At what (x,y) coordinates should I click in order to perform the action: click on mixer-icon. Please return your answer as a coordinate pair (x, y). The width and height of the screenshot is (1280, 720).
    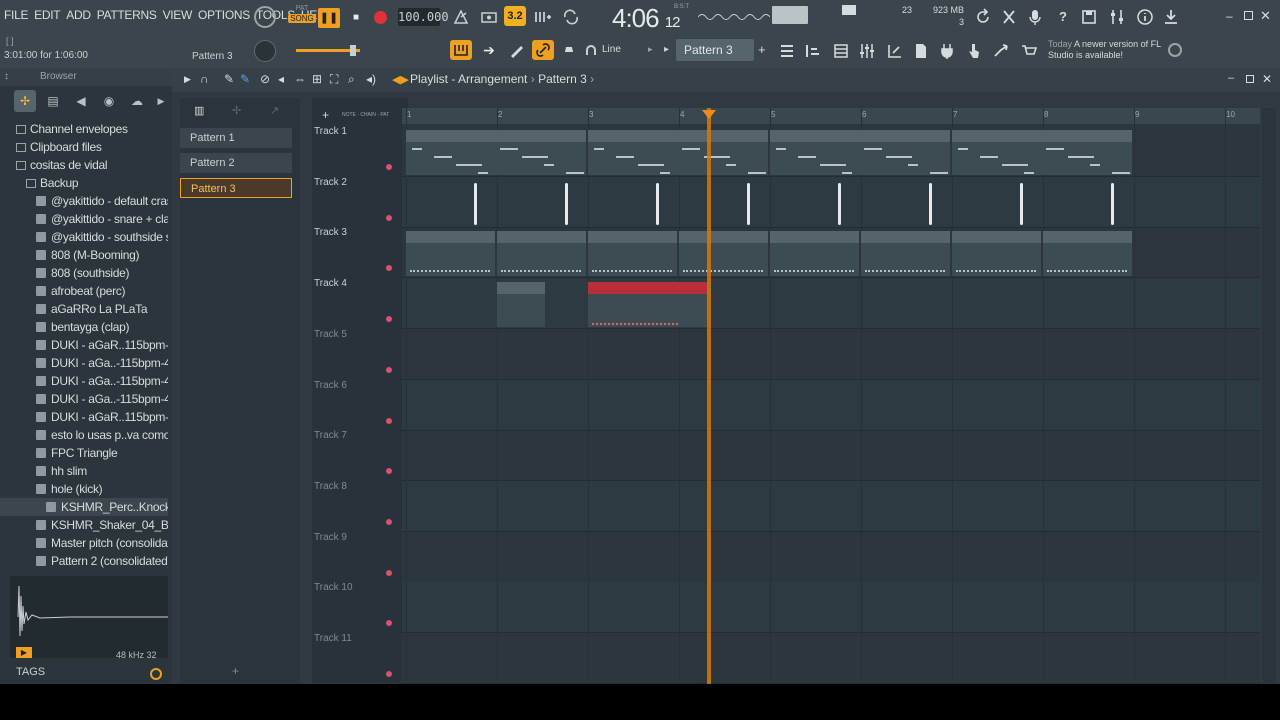
    Looking at the image, I should click on (1117, 17).